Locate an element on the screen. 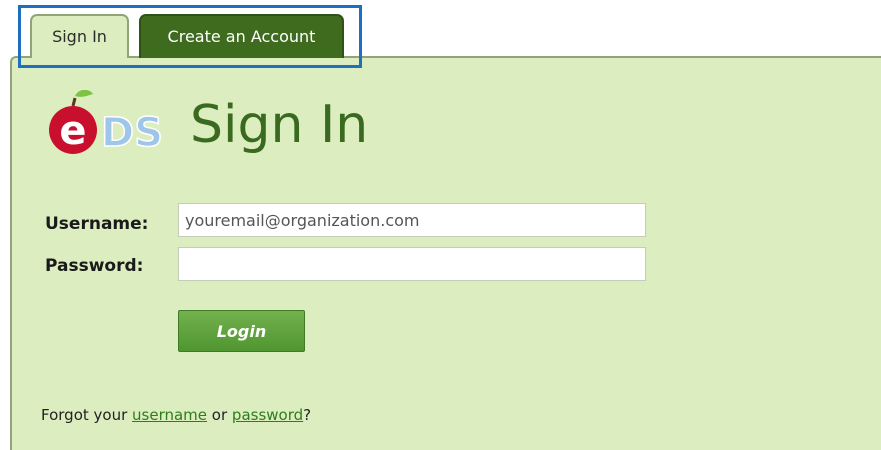 The image size is (881, 450). eds-logo: e DS is located at coordinates (106, 123).